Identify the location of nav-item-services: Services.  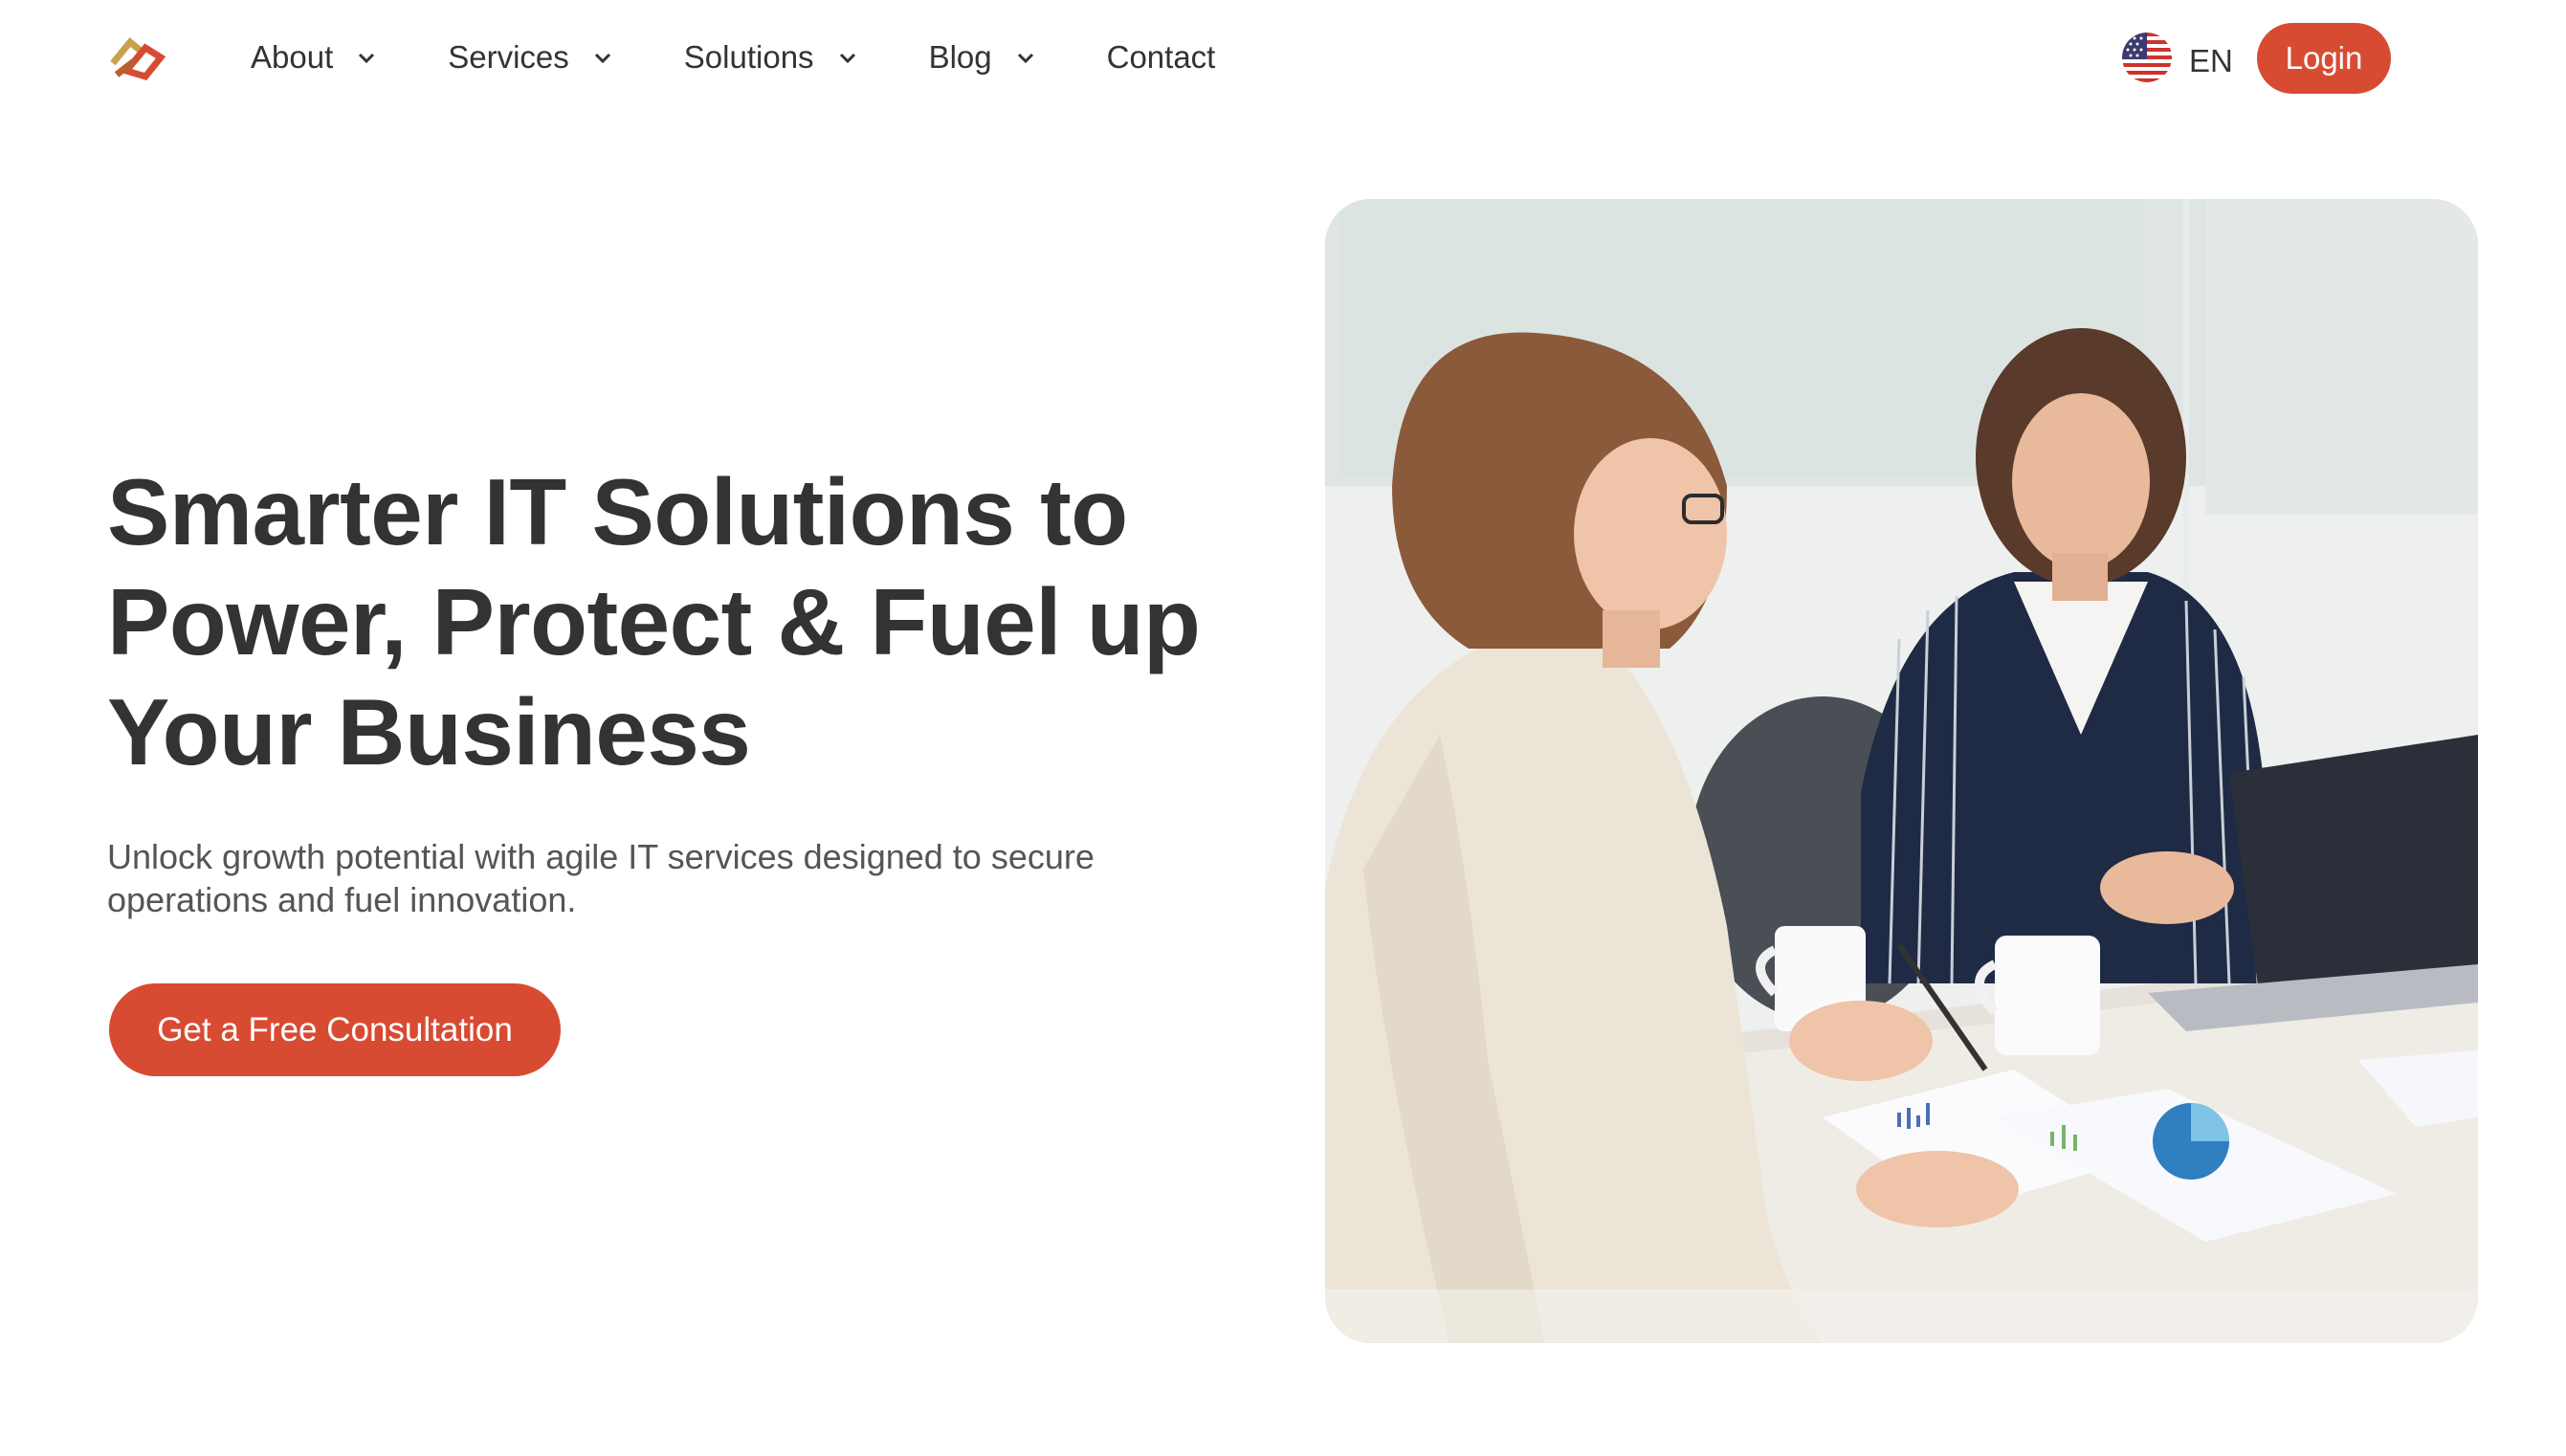
(531, 58).